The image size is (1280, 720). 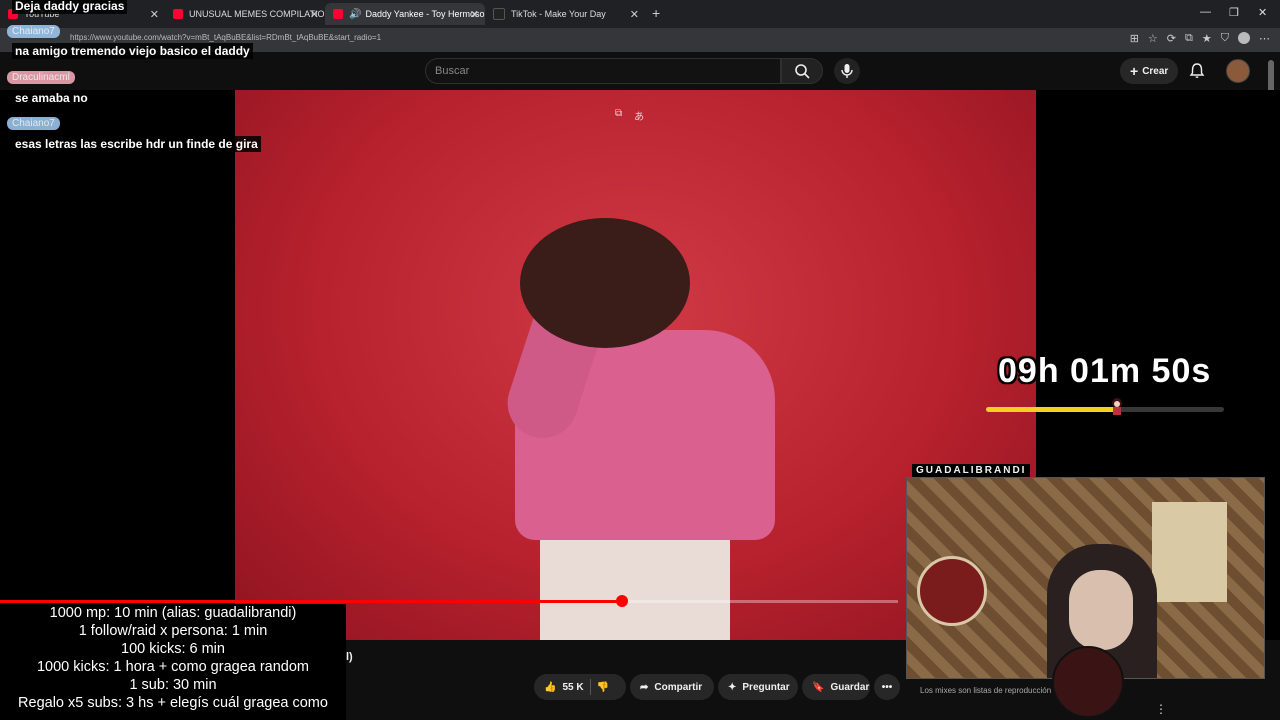 I want to click on save-button: 🔖 Guardar, so click(x=836, y=687).